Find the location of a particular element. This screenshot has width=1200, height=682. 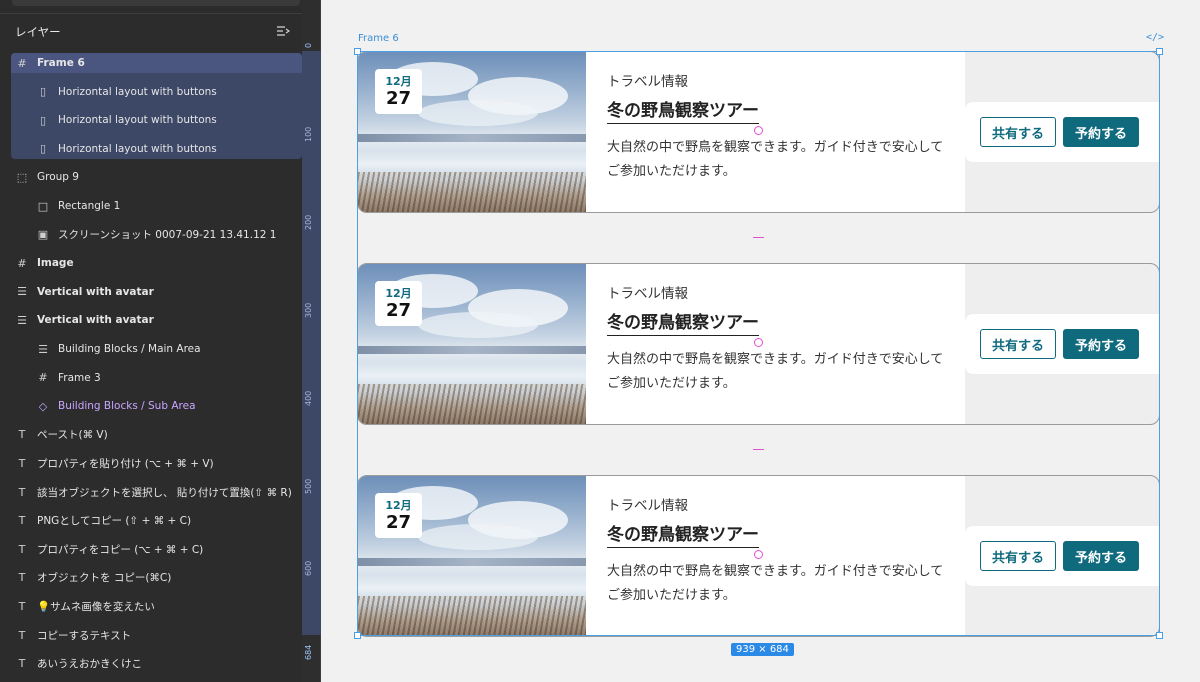

resize-handle-bottom-right is located at coordinates (1159, 635).